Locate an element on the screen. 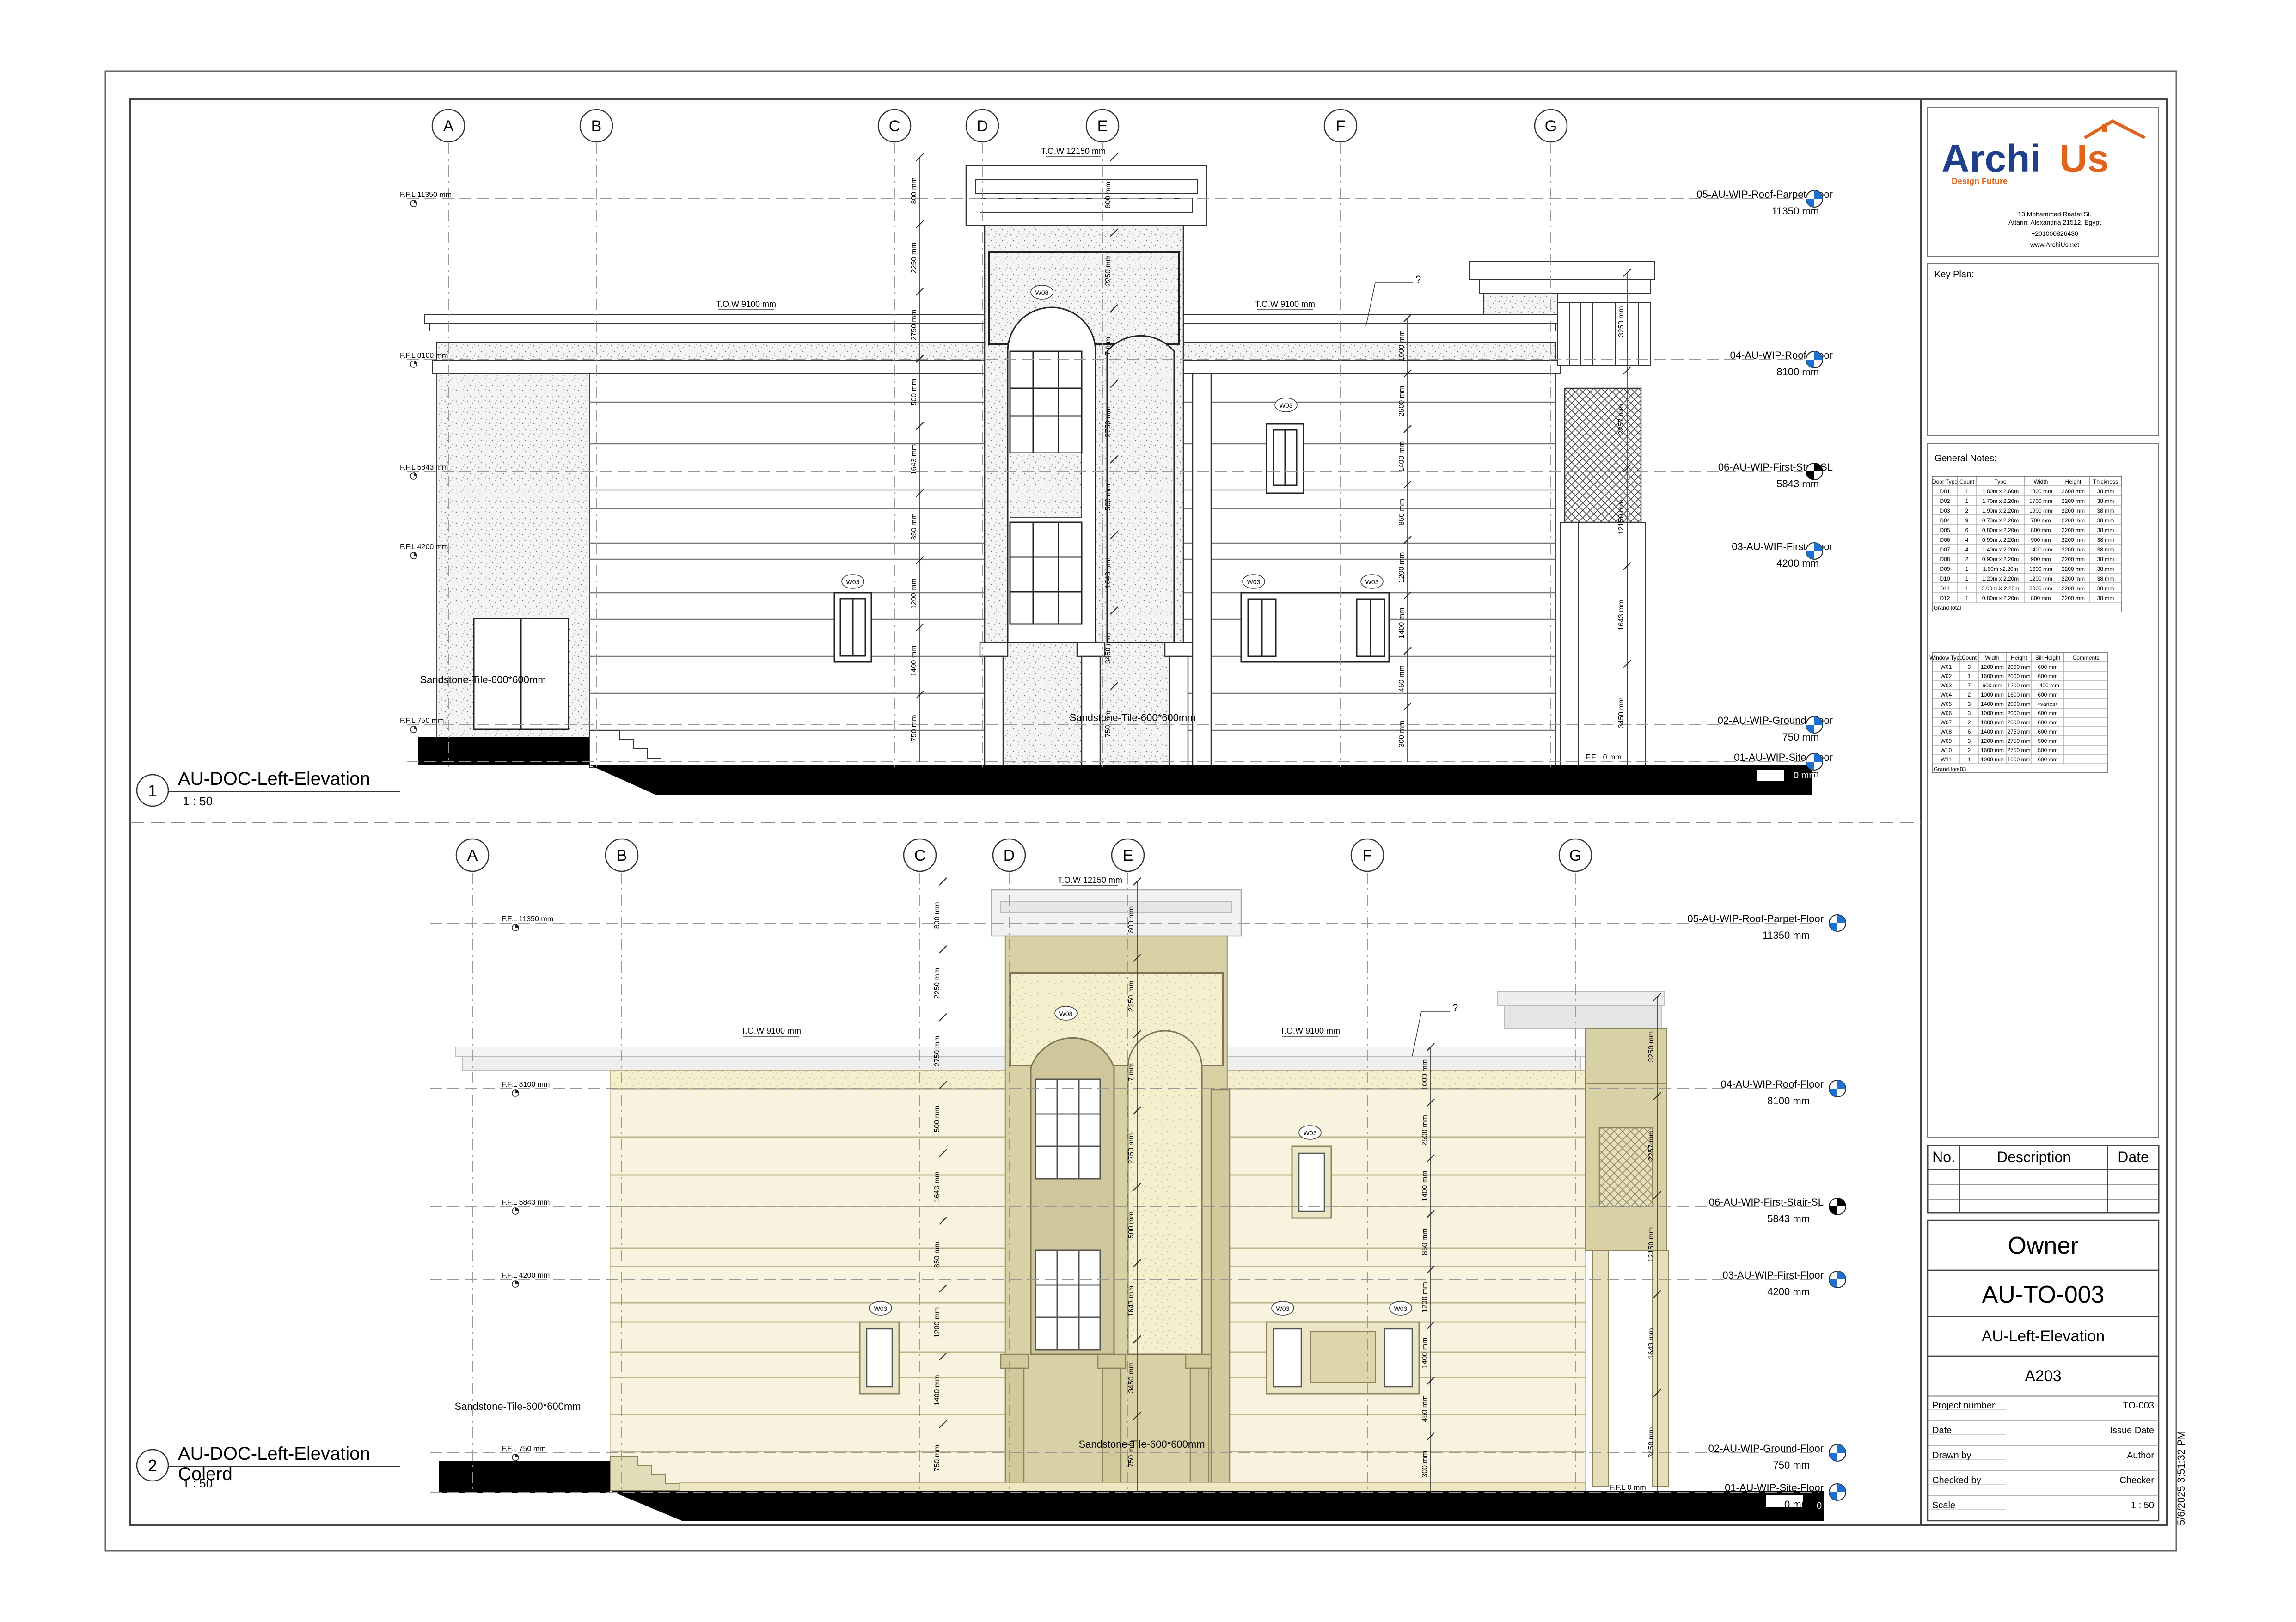  table-cell-text: 900 mm is located at coordinates (2041, 559).